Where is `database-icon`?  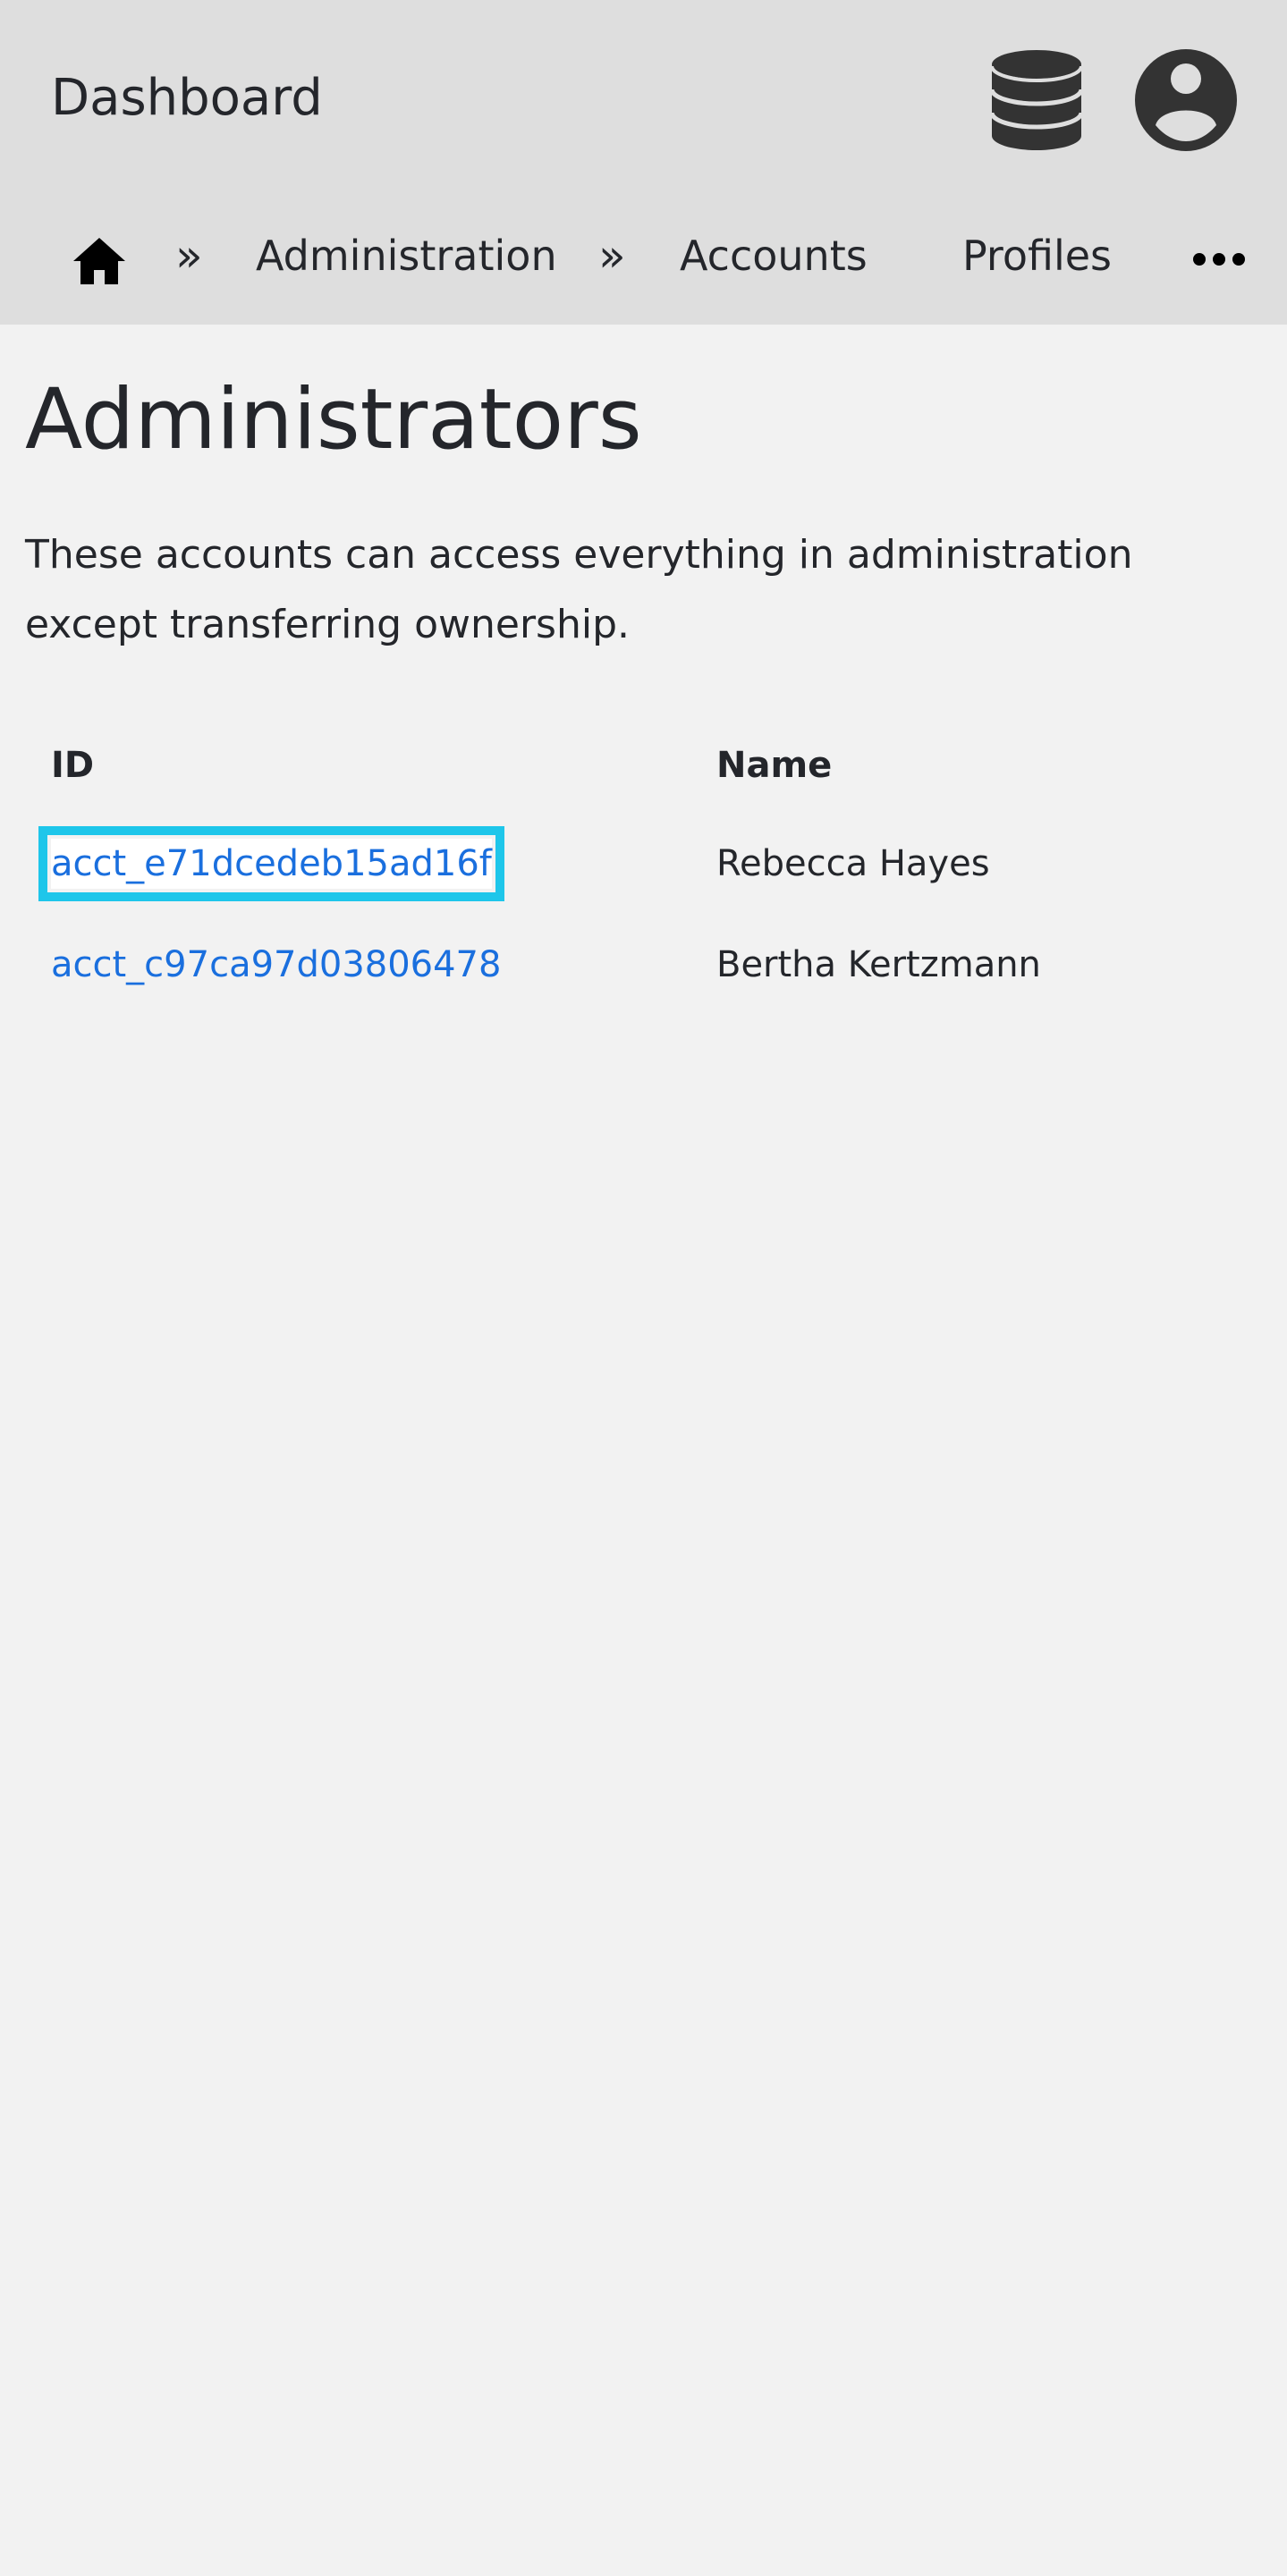 database-icon is located at coordinates (1036, 100).